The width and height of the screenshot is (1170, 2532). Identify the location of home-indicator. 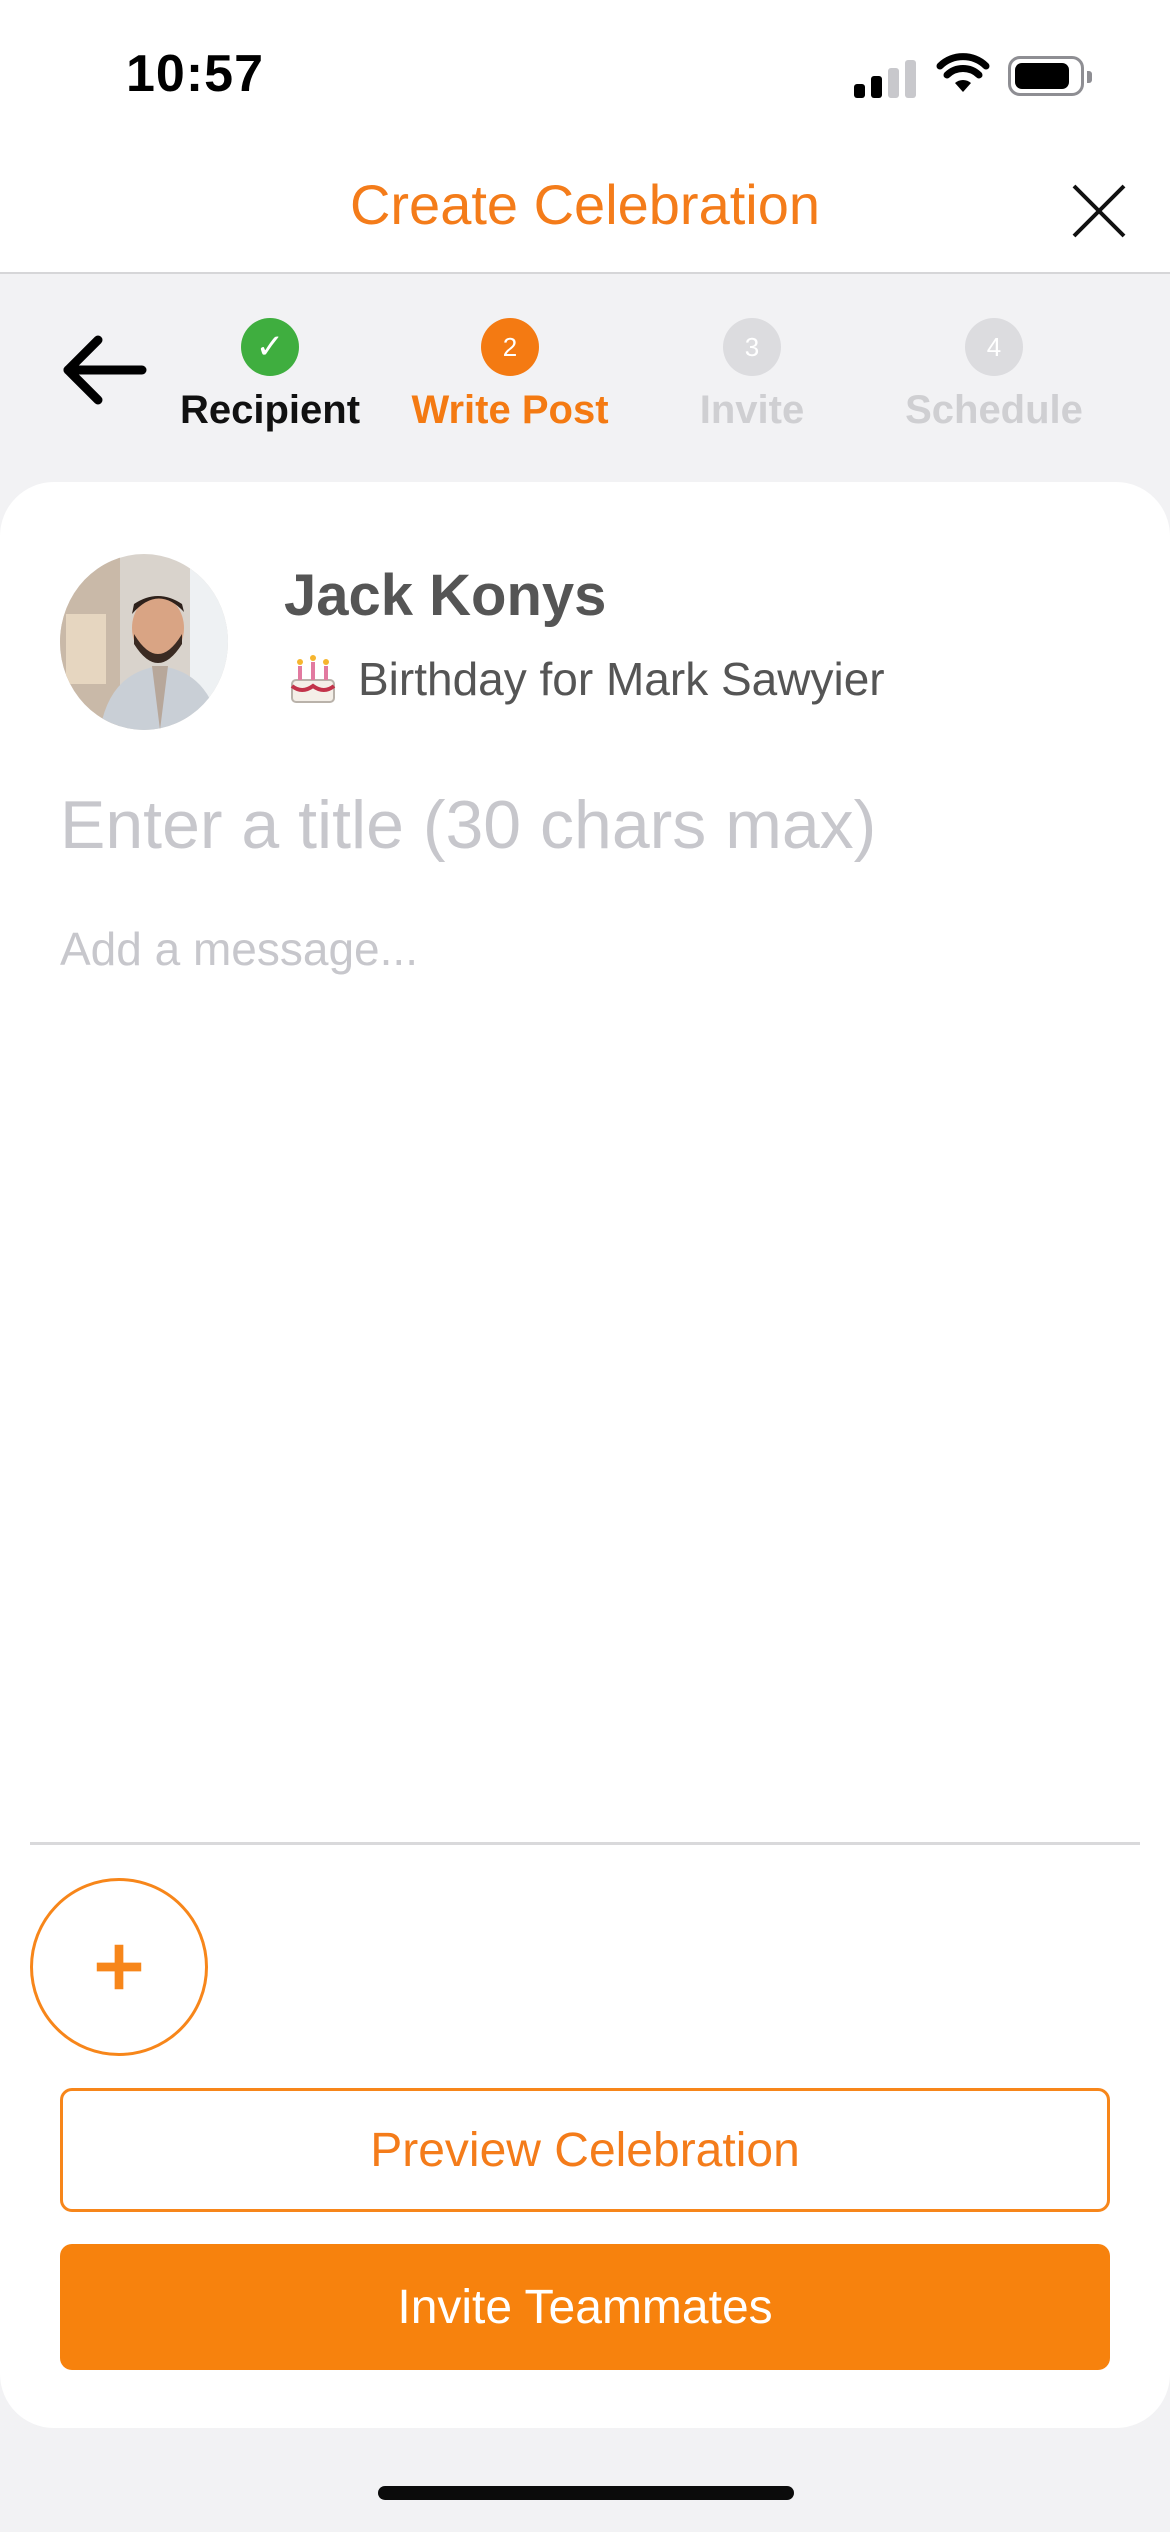
(586, 2493).